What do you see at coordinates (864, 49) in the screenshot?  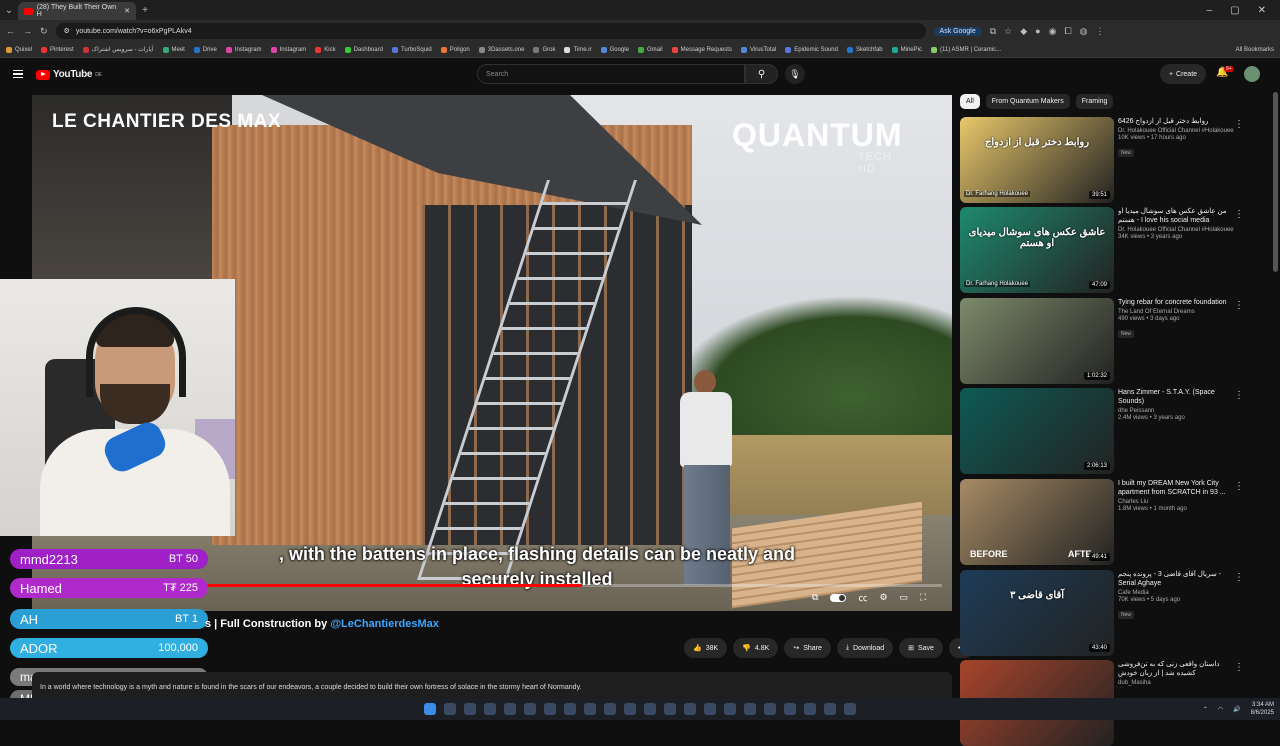 I see `bookmark-item: Sketchfab` at bounding box center [864, 49].